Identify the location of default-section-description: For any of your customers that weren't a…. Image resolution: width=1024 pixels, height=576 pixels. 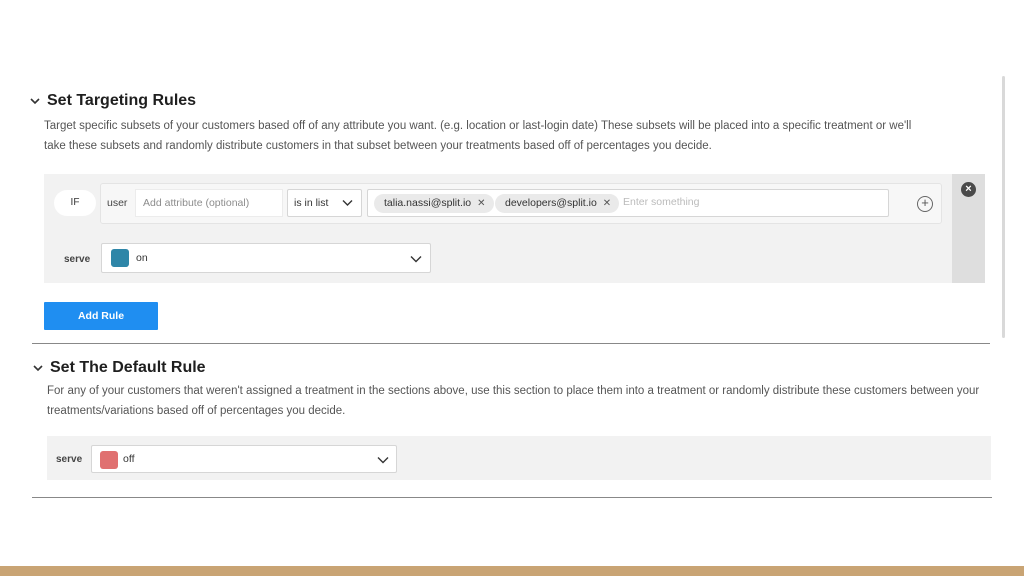
(522, 401).